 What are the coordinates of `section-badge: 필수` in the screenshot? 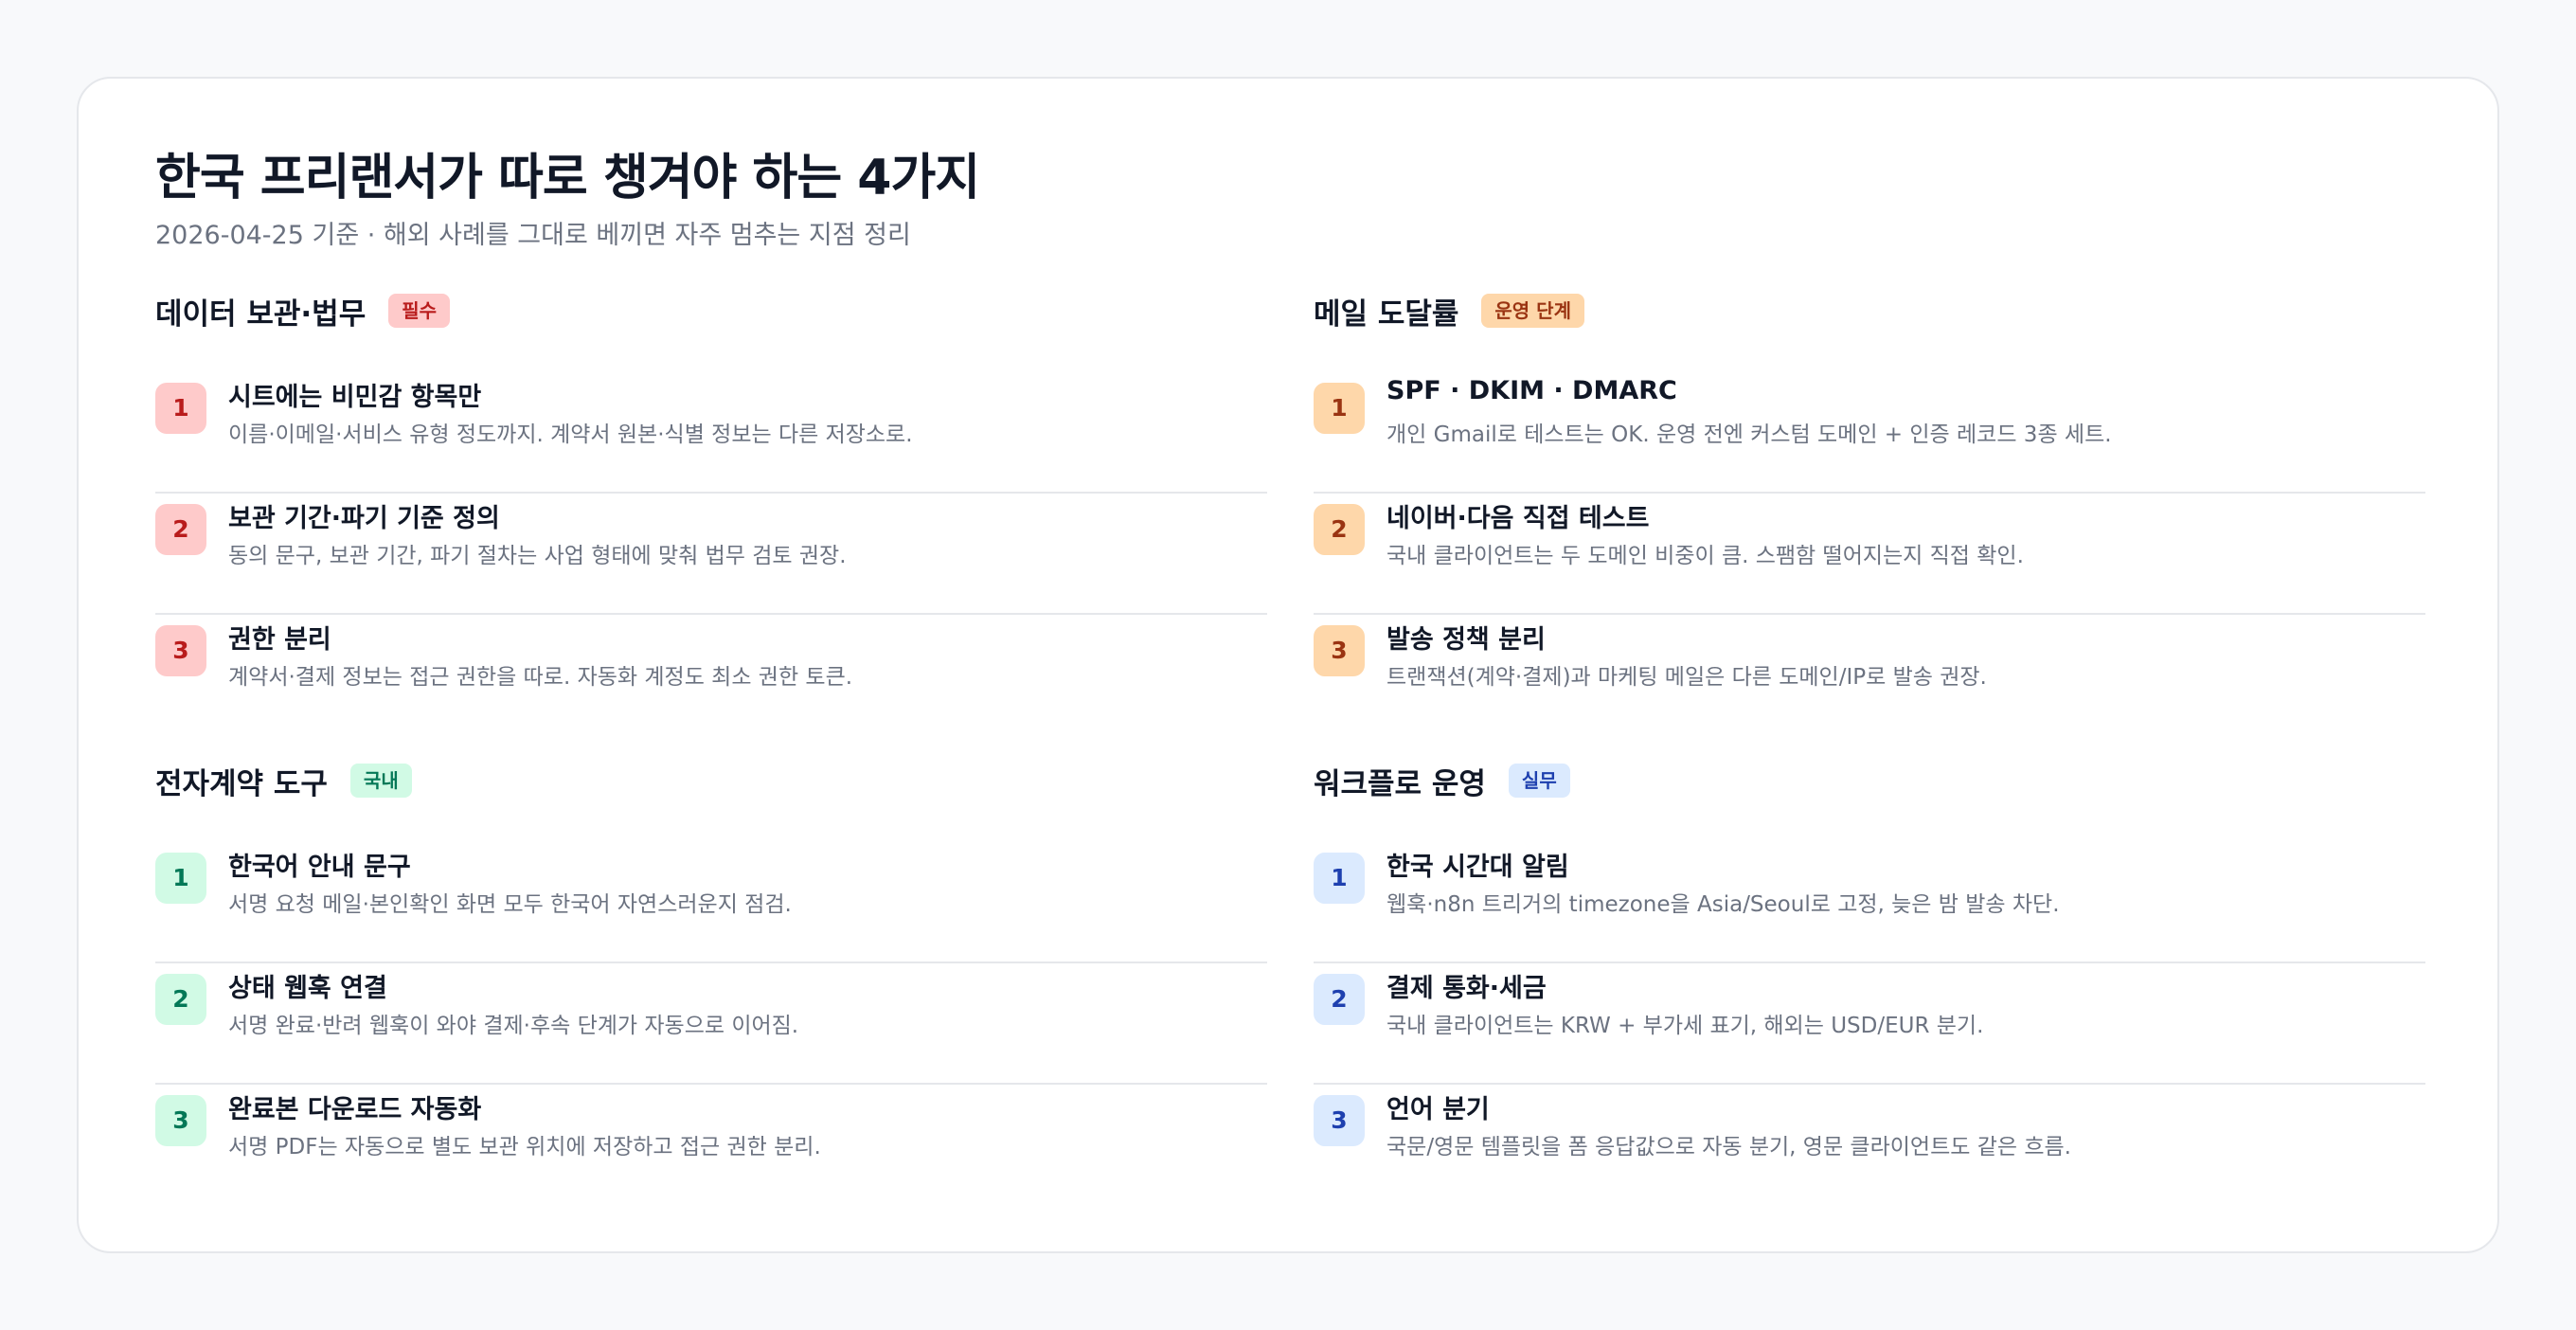 It's located at (419, 311).